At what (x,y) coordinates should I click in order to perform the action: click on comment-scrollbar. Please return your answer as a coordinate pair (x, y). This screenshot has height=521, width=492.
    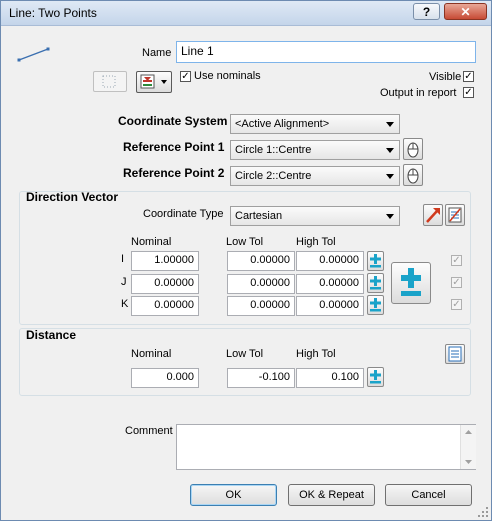
    Looking at the image, I should click on (468, 447).